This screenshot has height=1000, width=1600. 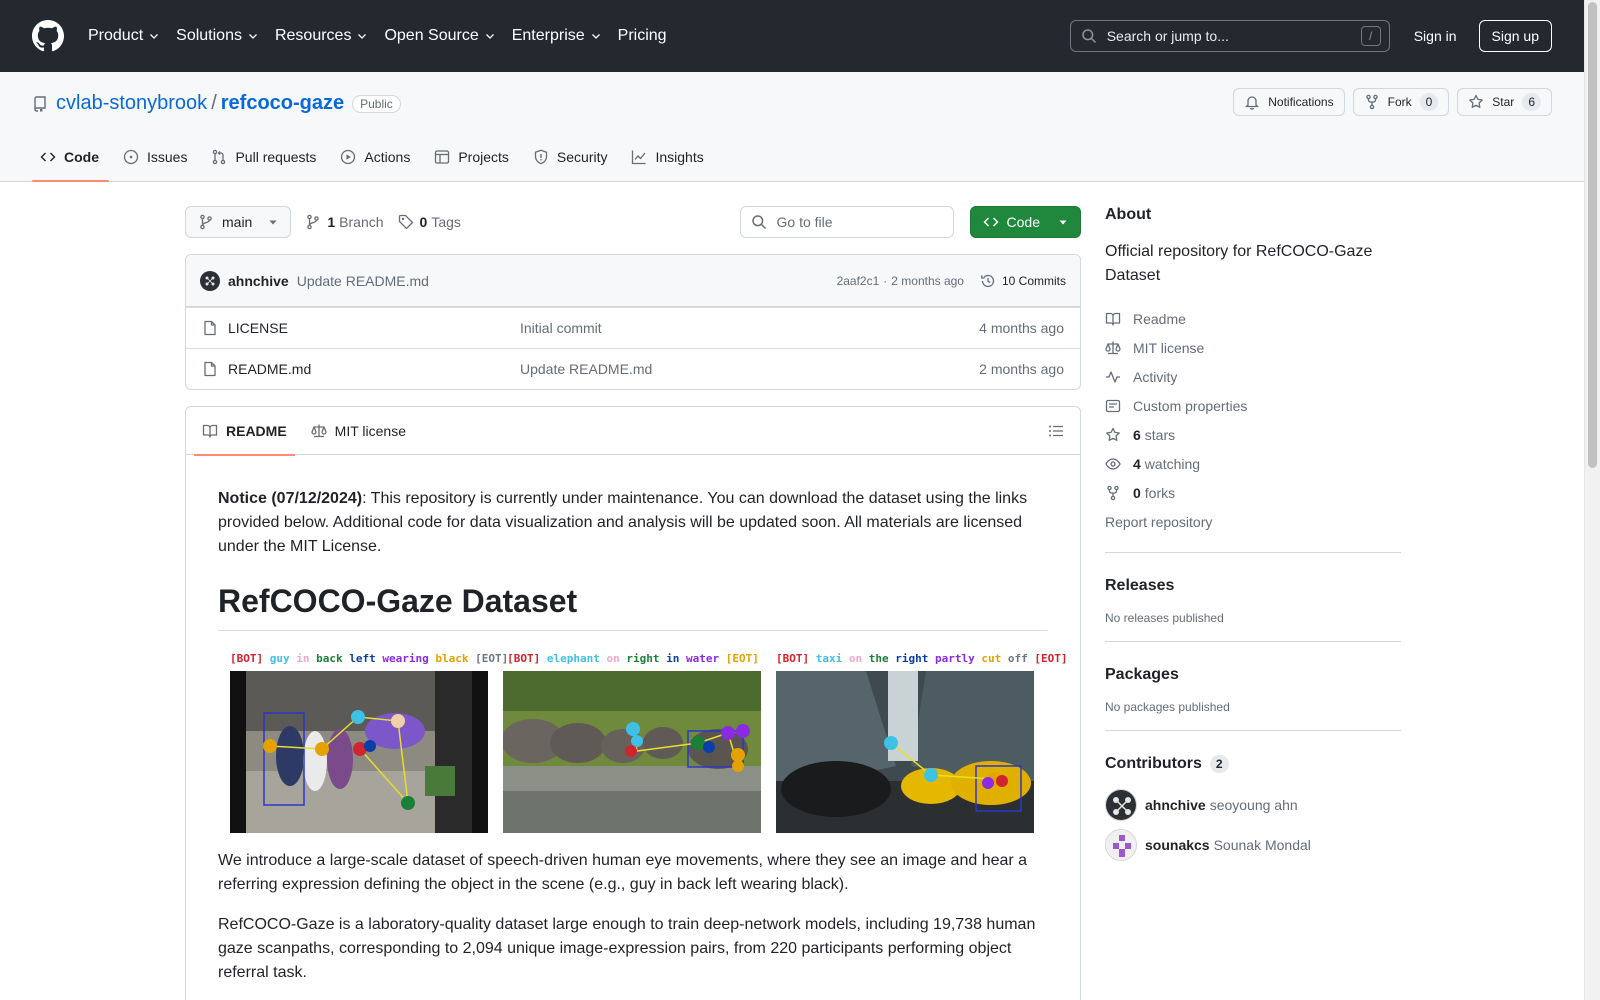 What do you see at coordinates (1289, 102) in the screenshot?
I see `notifications-button: Notifications` at bounding box center [1289, 102].